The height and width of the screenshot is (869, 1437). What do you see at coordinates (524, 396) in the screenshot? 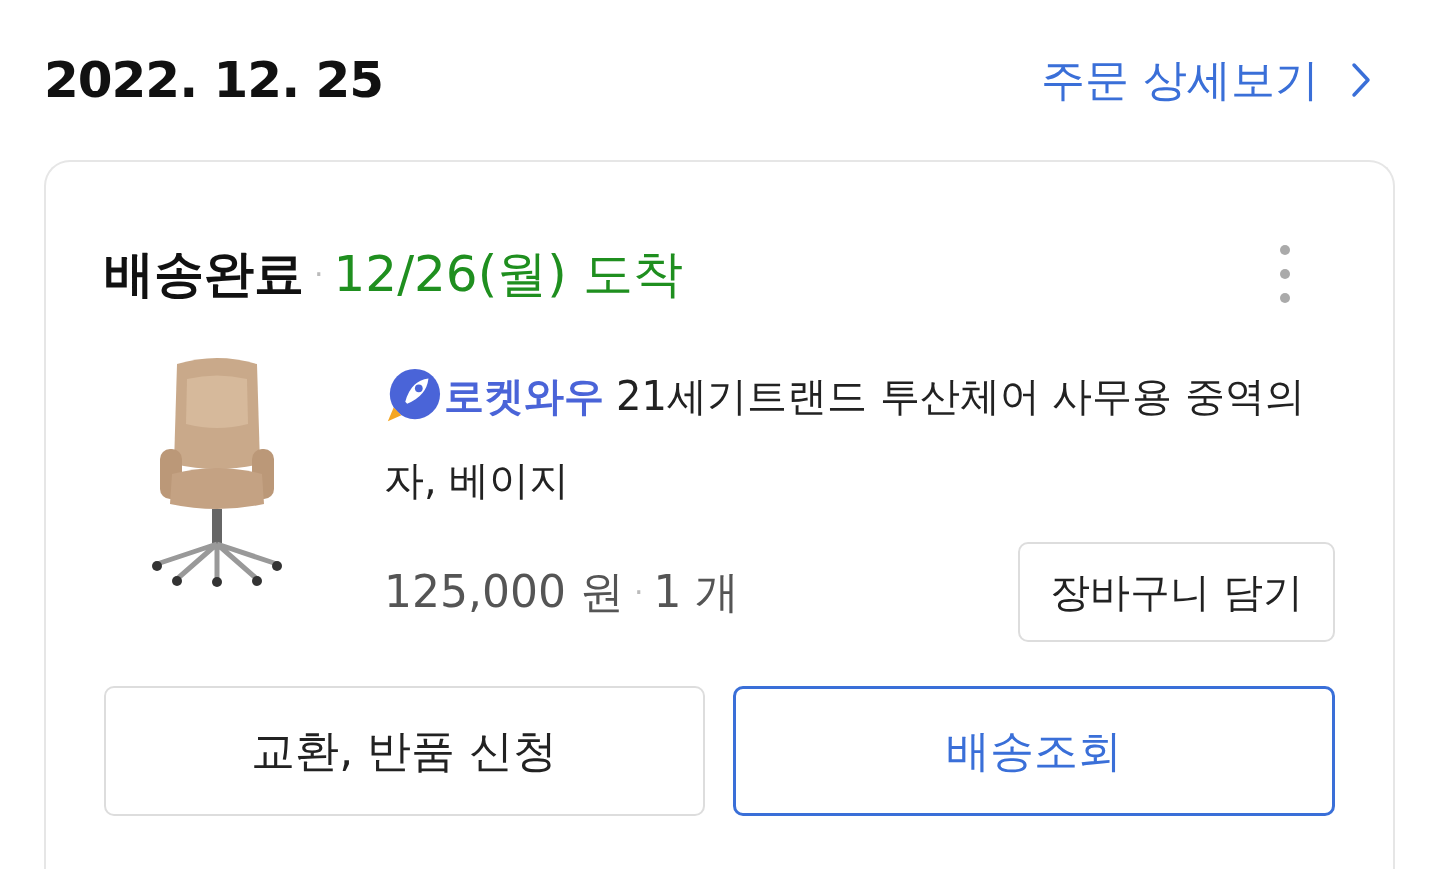
I see `rocket-wow-label: 로켓와우` at bounding box center [524, 396].